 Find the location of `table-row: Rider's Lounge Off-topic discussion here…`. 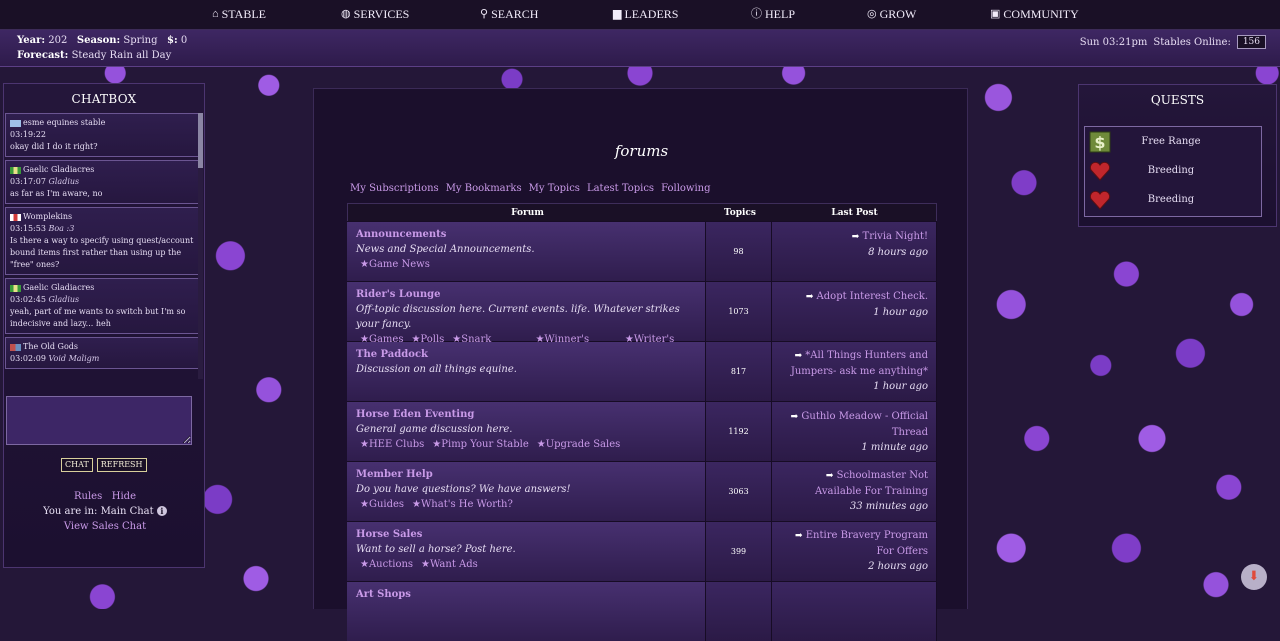

table-row: Rider's Lounge Off-topic discussion here… is located at coordinates (642, 320).